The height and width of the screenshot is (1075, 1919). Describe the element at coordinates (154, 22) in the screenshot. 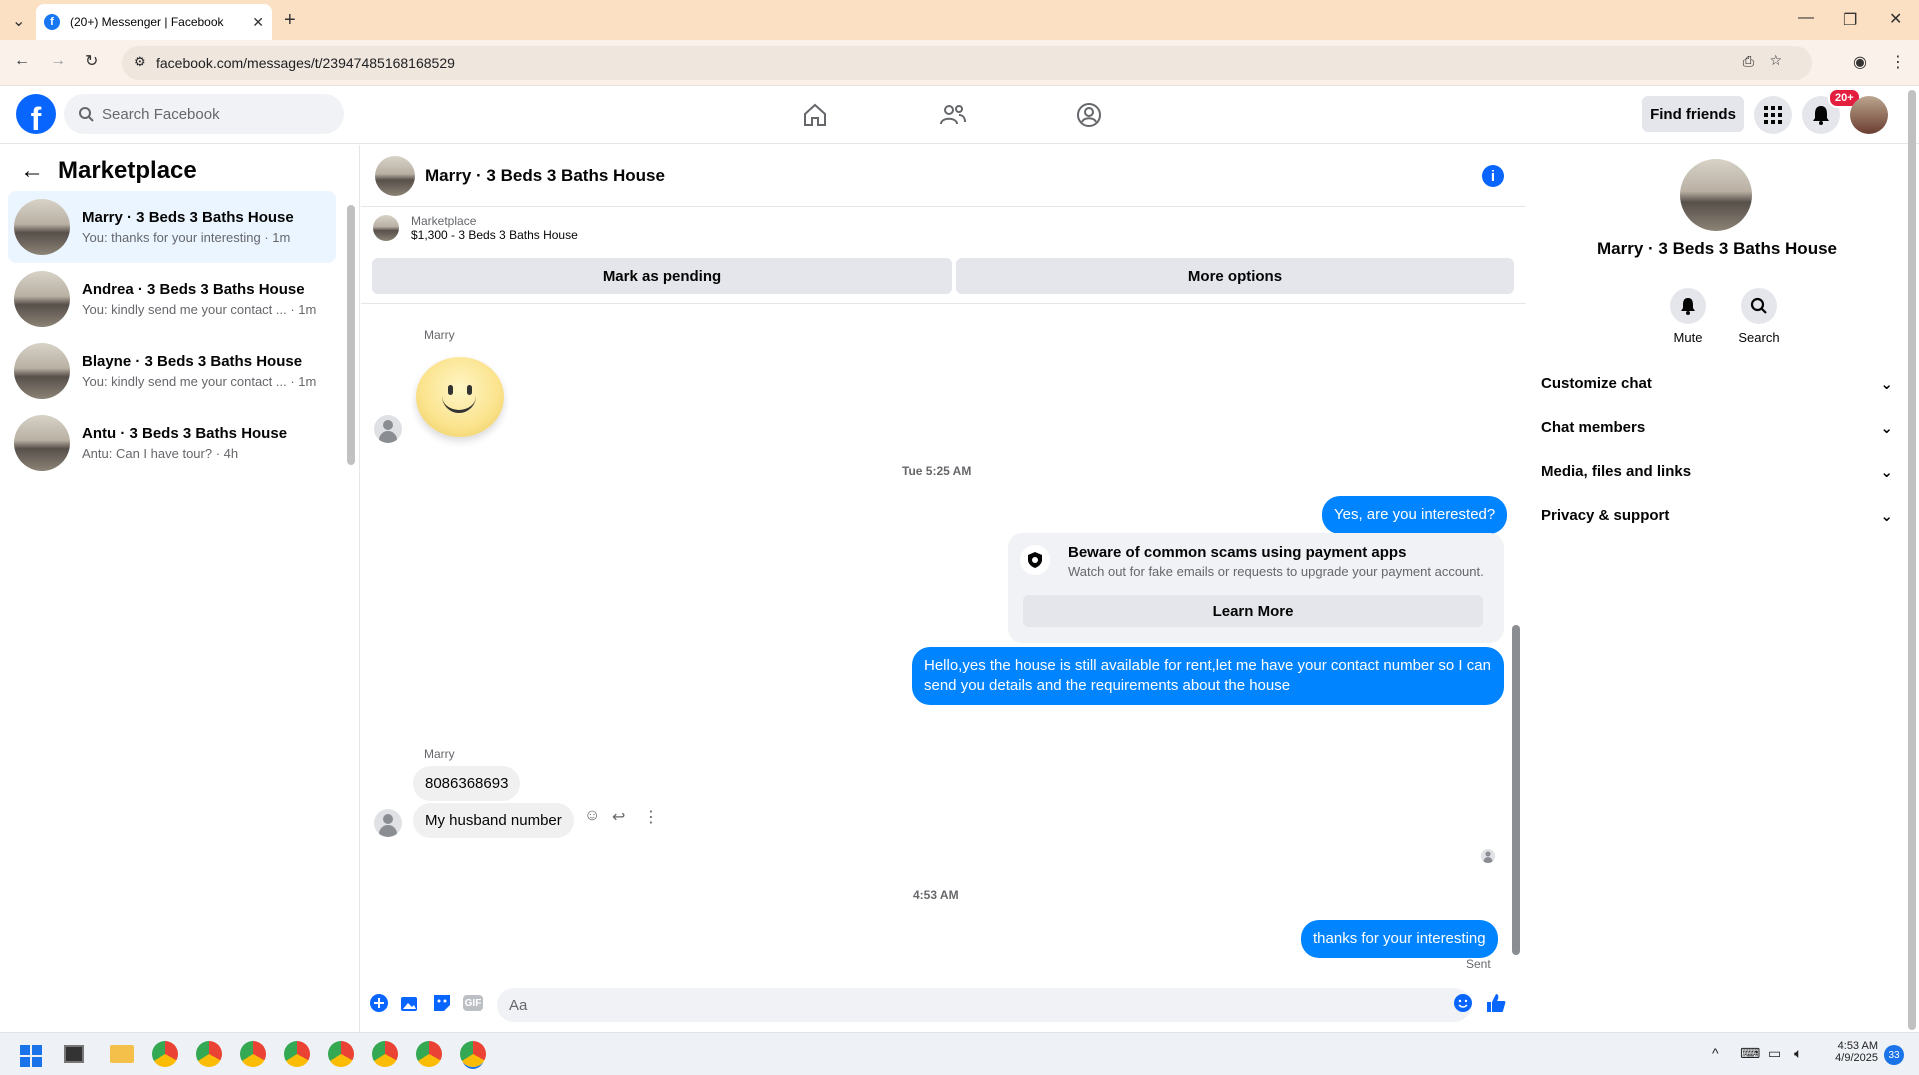

I see `browser-tab: f (20+) Messenger | Facebook ✕` at that location.